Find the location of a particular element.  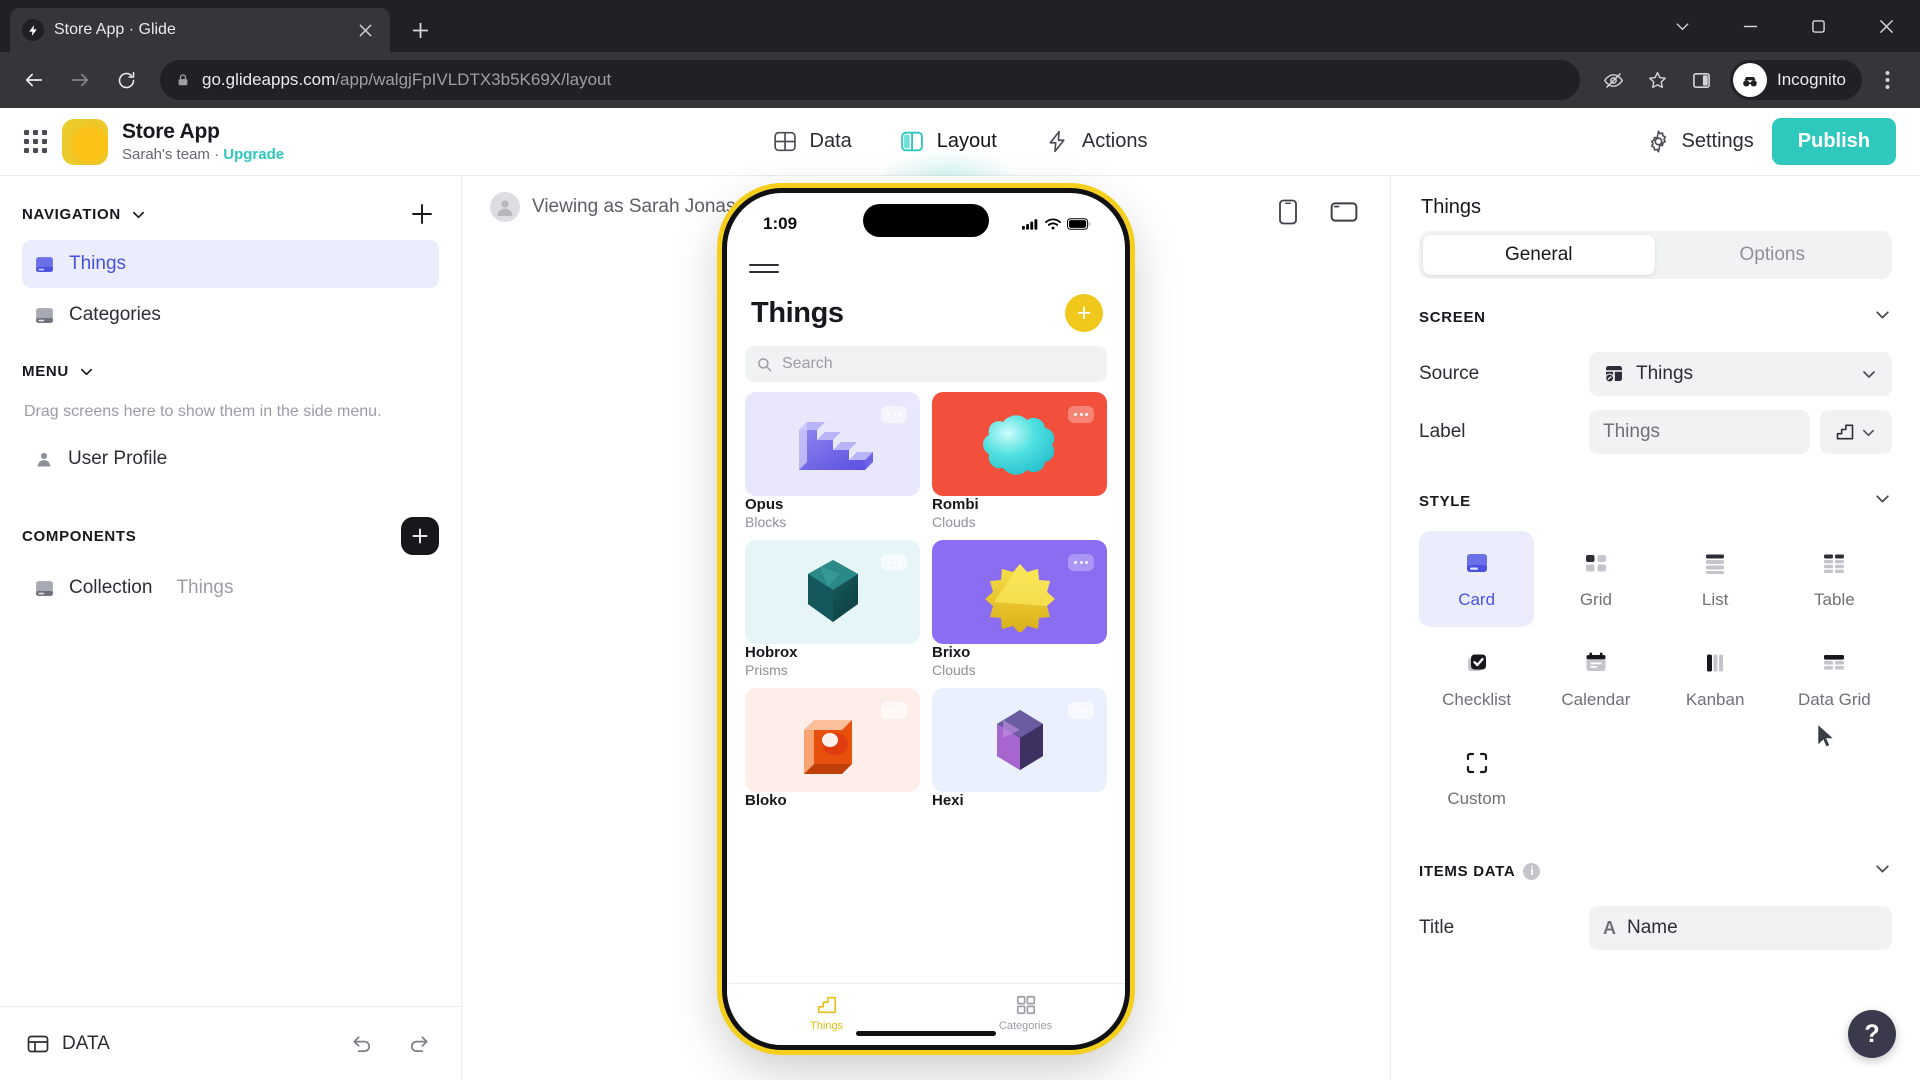

search-input: Search is located at coordinates (926, 364).